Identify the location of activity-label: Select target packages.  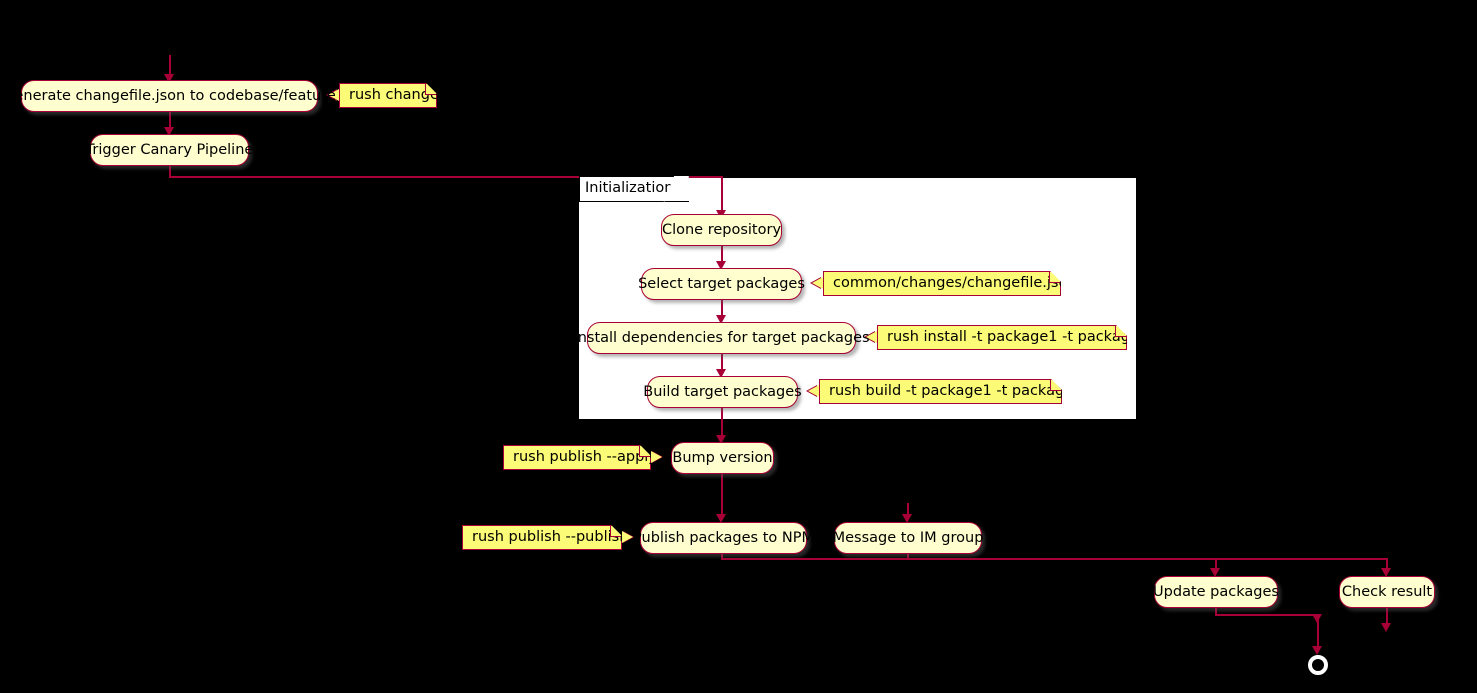
(721, 283).